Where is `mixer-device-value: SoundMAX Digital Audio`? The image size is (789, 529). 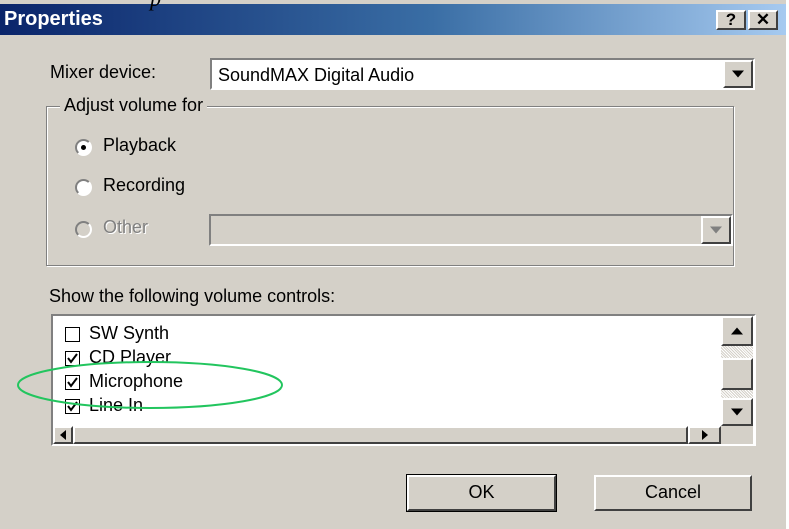
mixer-device-value: SoundMAX Digital Audio is located at coordinates (316, 75).